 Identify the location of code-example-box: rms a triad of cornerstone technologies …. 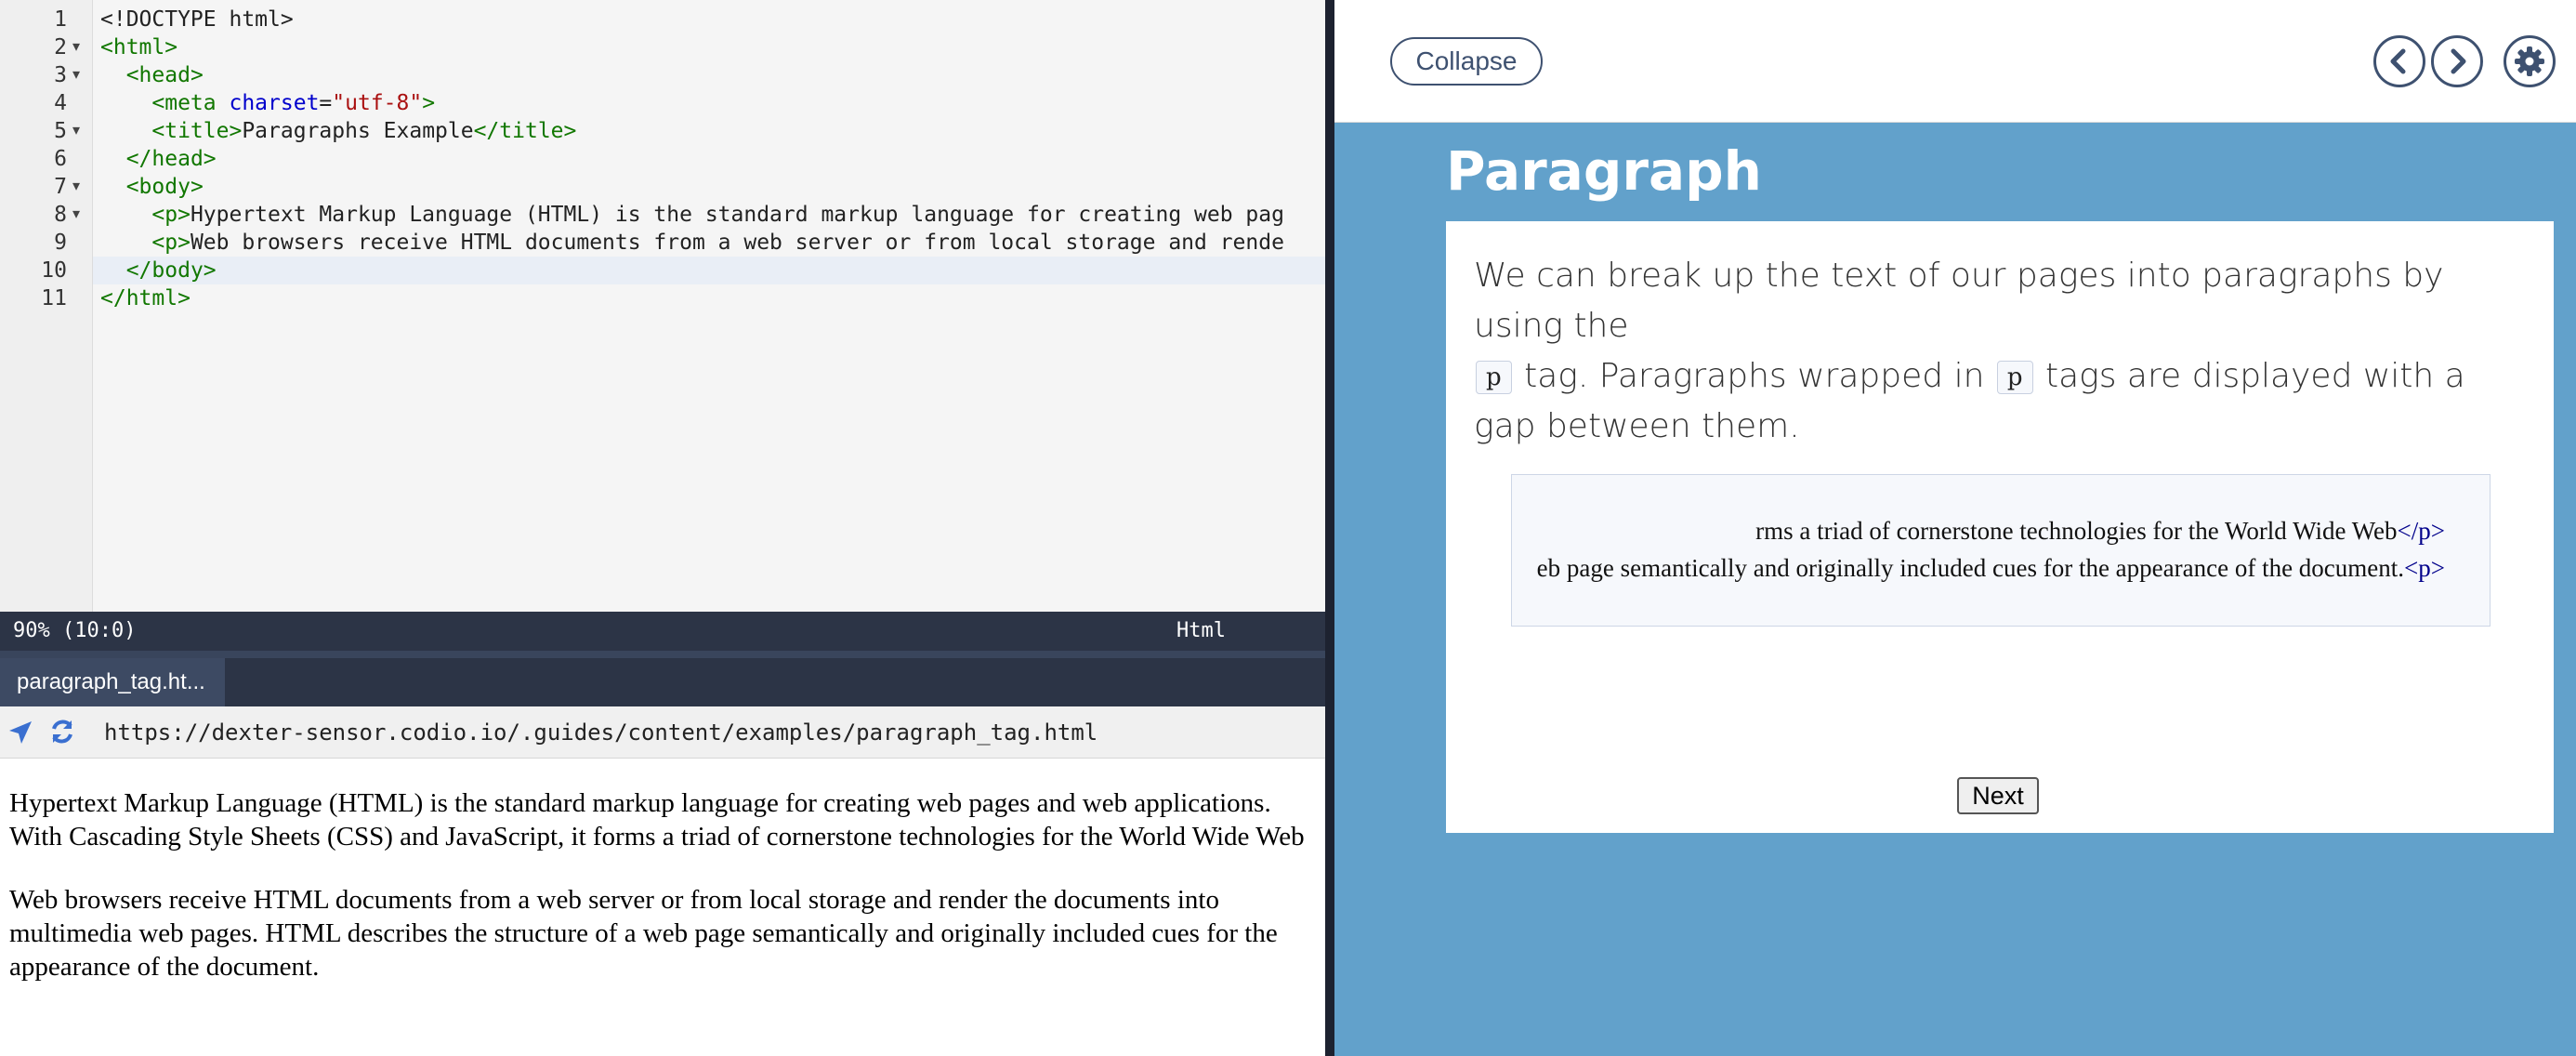
(2001, 550).